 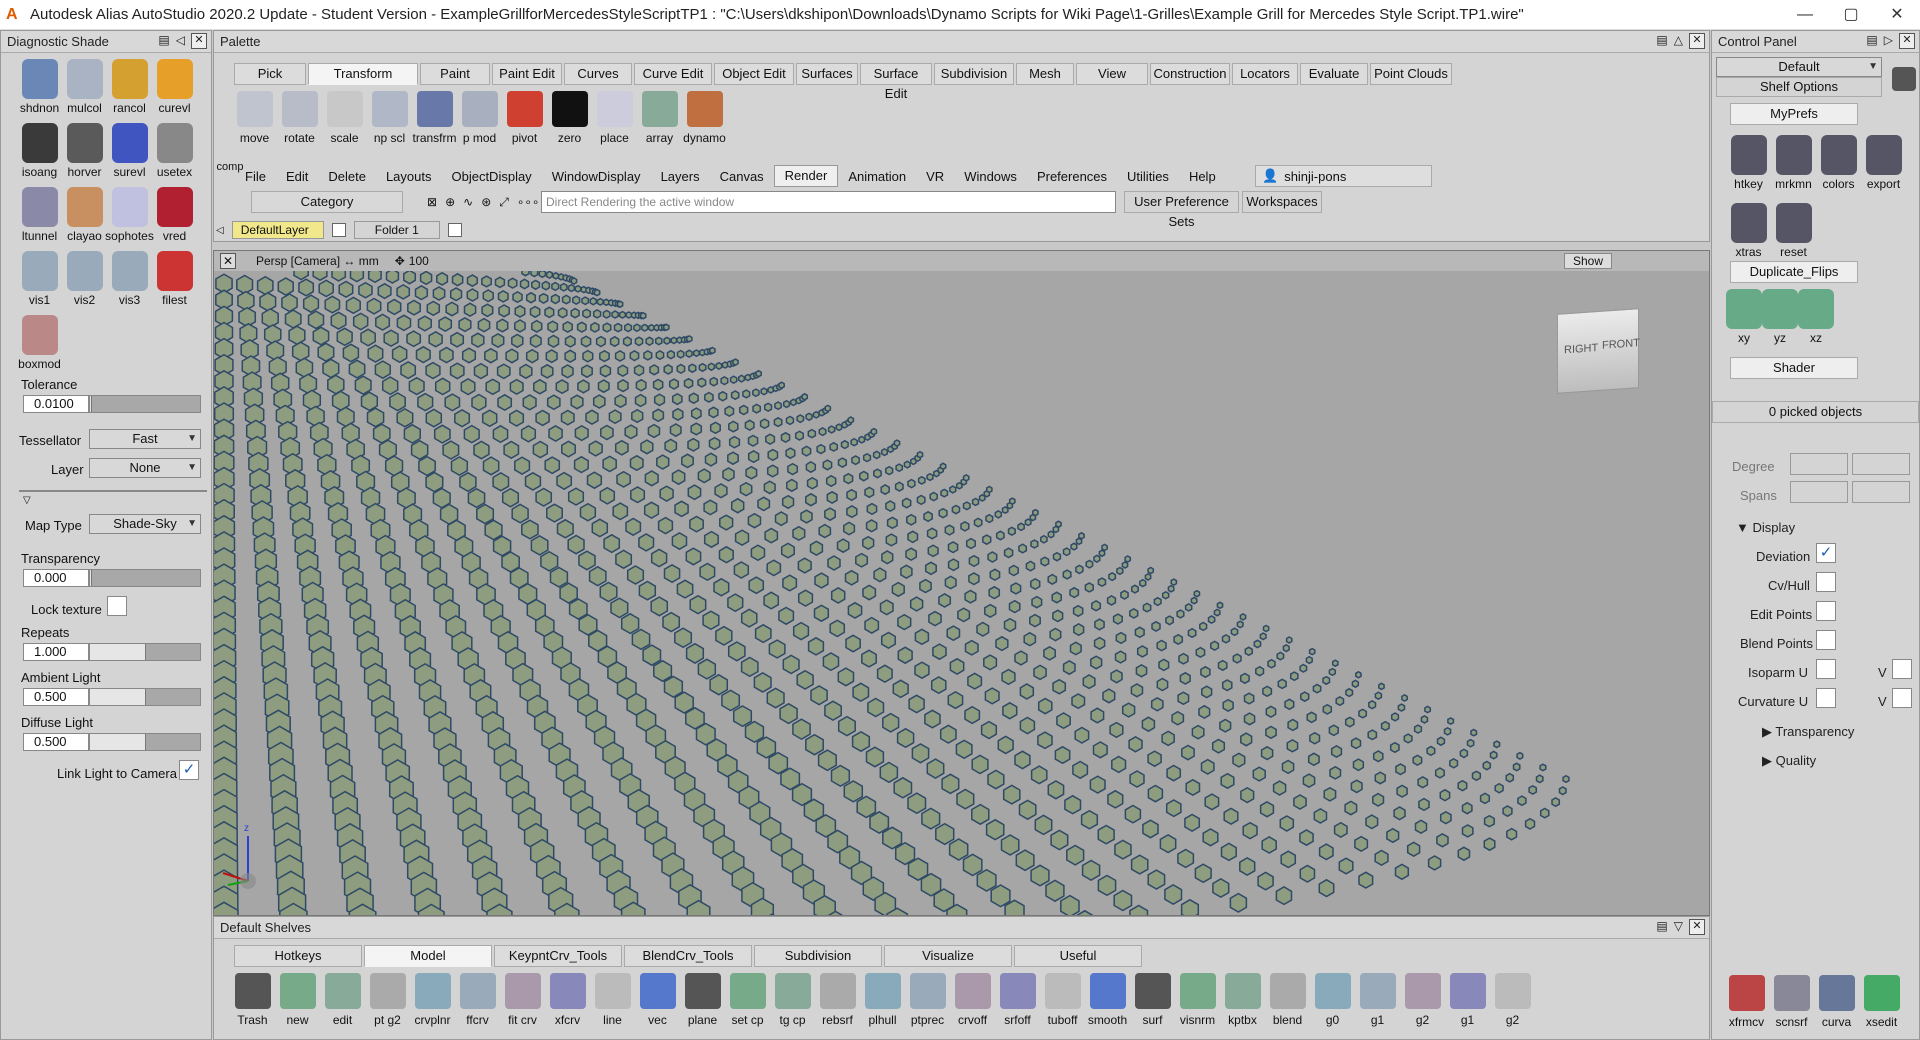 What do you see at coordinates (39, 90) in the screenshot?
I see `shdnon-tool: shdnon` at bounding box center [39, 90].